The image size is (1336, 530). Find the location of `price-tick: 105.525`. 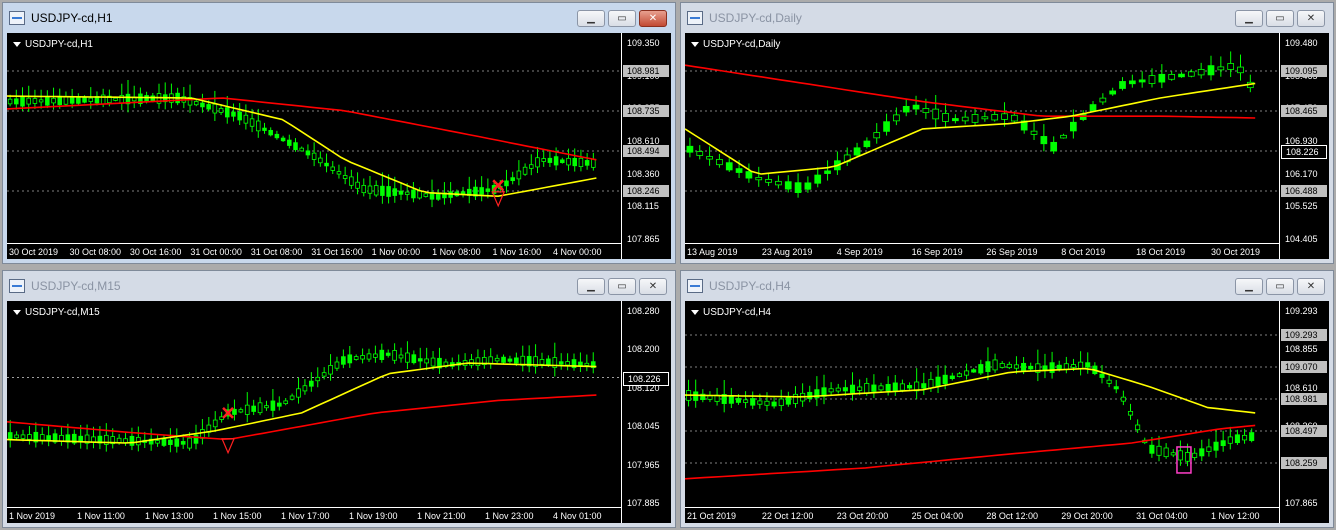

price-tick: 105.525 is located at coordinates (1301, 206).